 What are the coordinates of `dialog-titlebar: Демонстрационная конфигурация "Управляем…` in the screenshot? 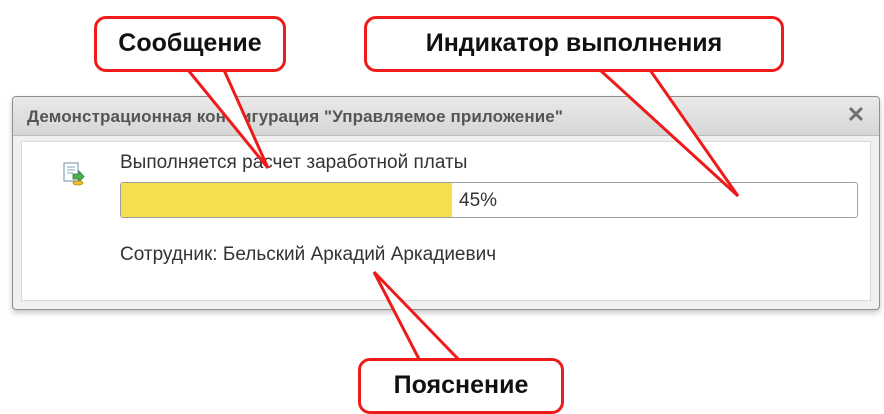 It's located at (446, 116).